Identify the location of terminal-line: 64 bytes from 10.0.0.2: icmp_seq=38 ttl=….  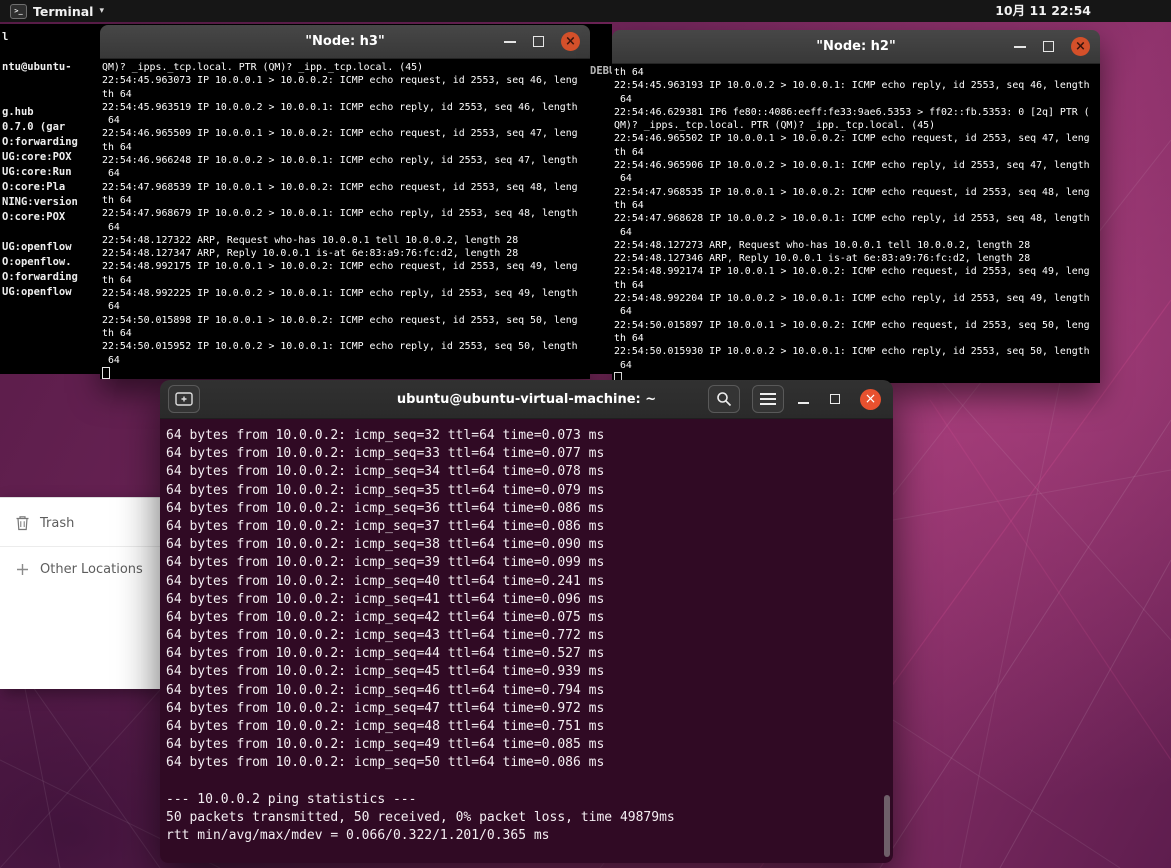
(385, 545).